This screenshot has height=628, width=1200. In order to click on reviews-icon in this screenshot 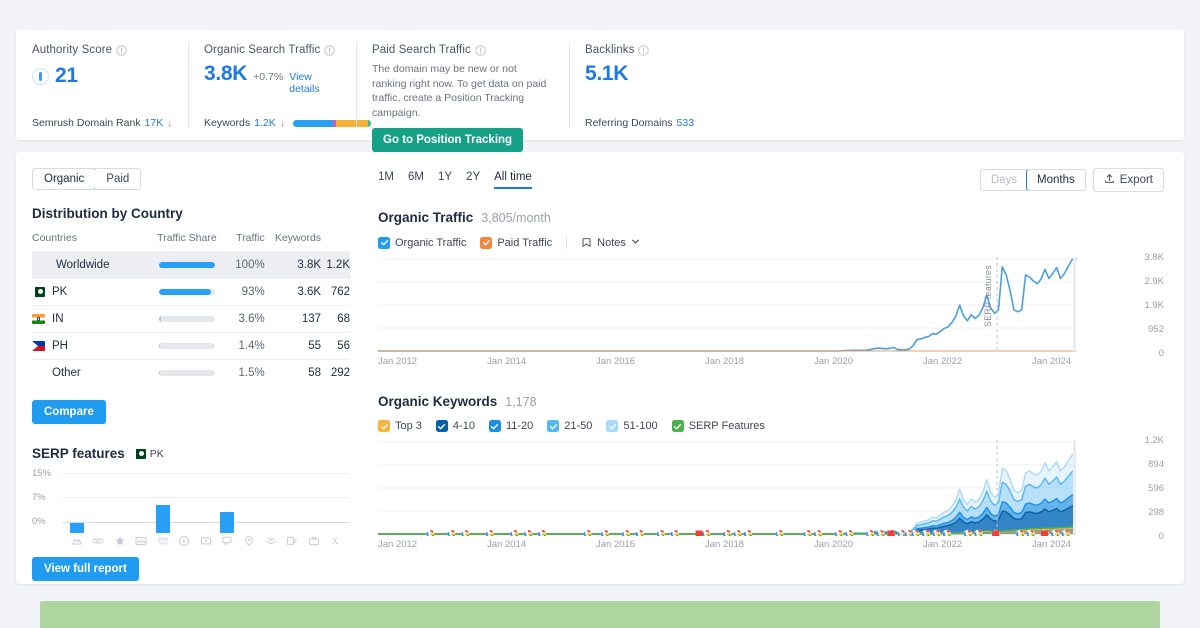, I will do `click(120, 541)`.